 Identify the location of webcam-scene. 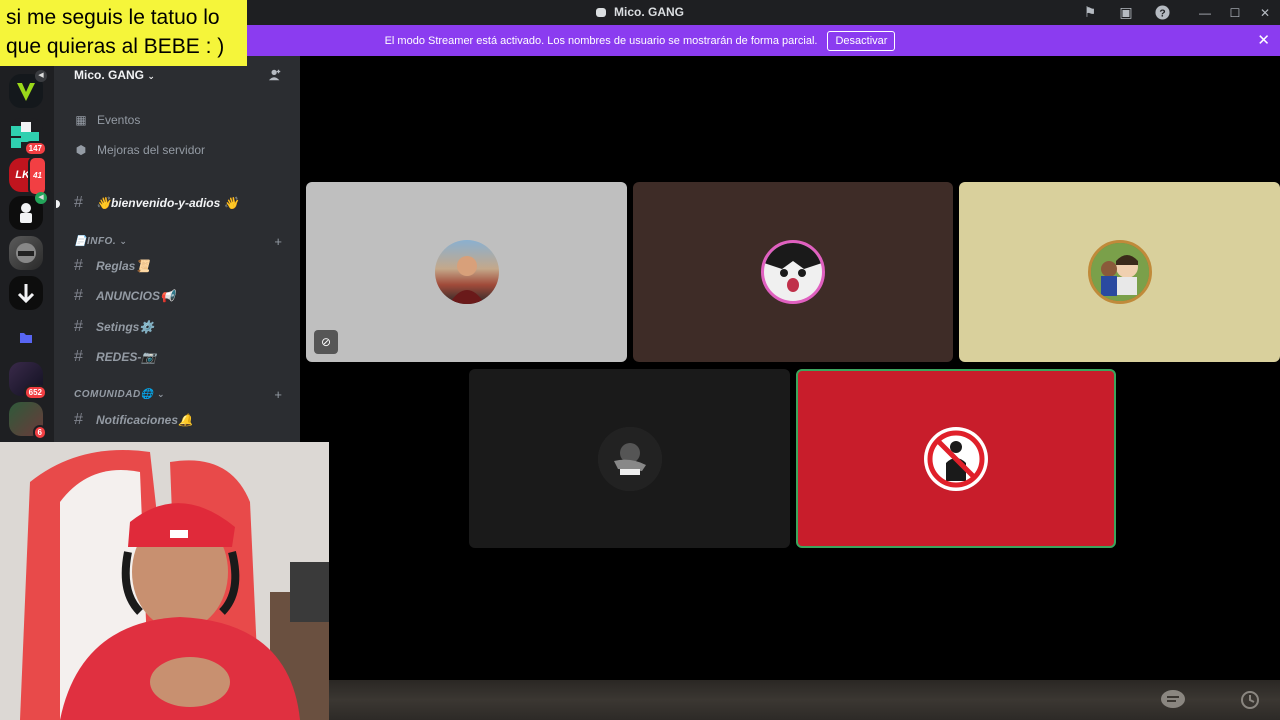
(164, 581).